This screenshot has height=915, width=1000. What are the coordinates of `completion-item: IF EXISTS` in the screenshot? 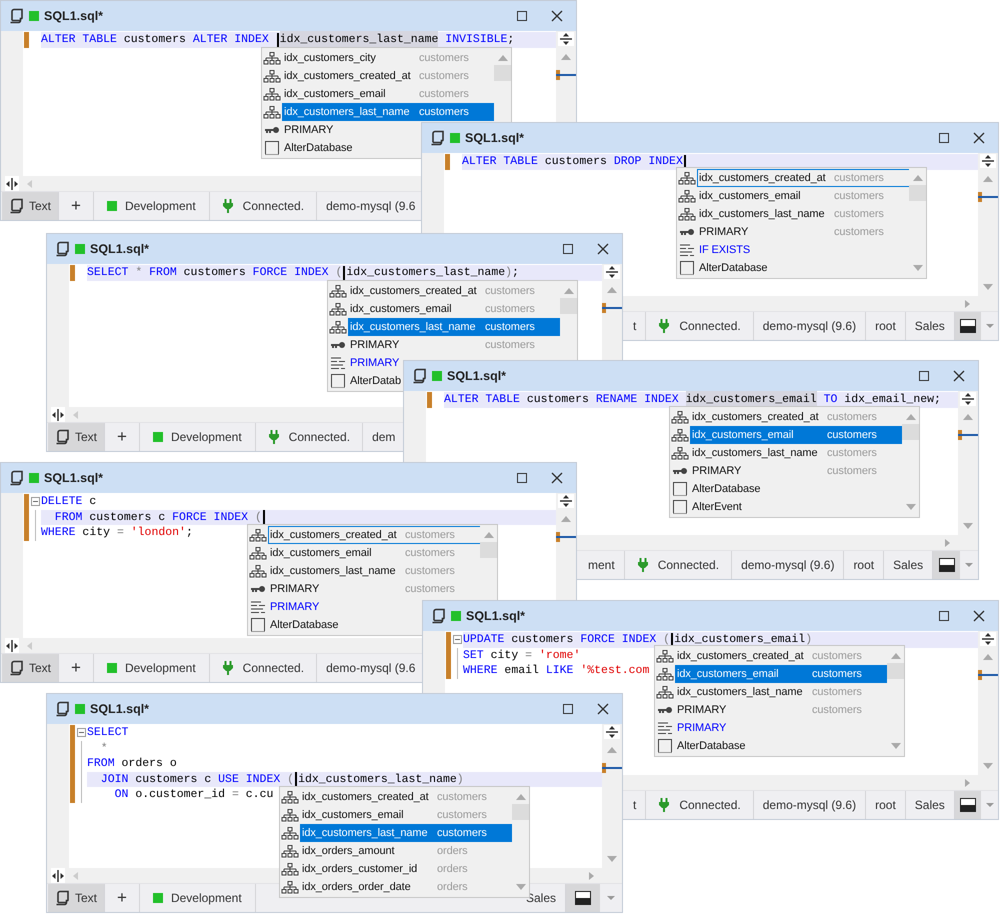 It's located at (724, 250).